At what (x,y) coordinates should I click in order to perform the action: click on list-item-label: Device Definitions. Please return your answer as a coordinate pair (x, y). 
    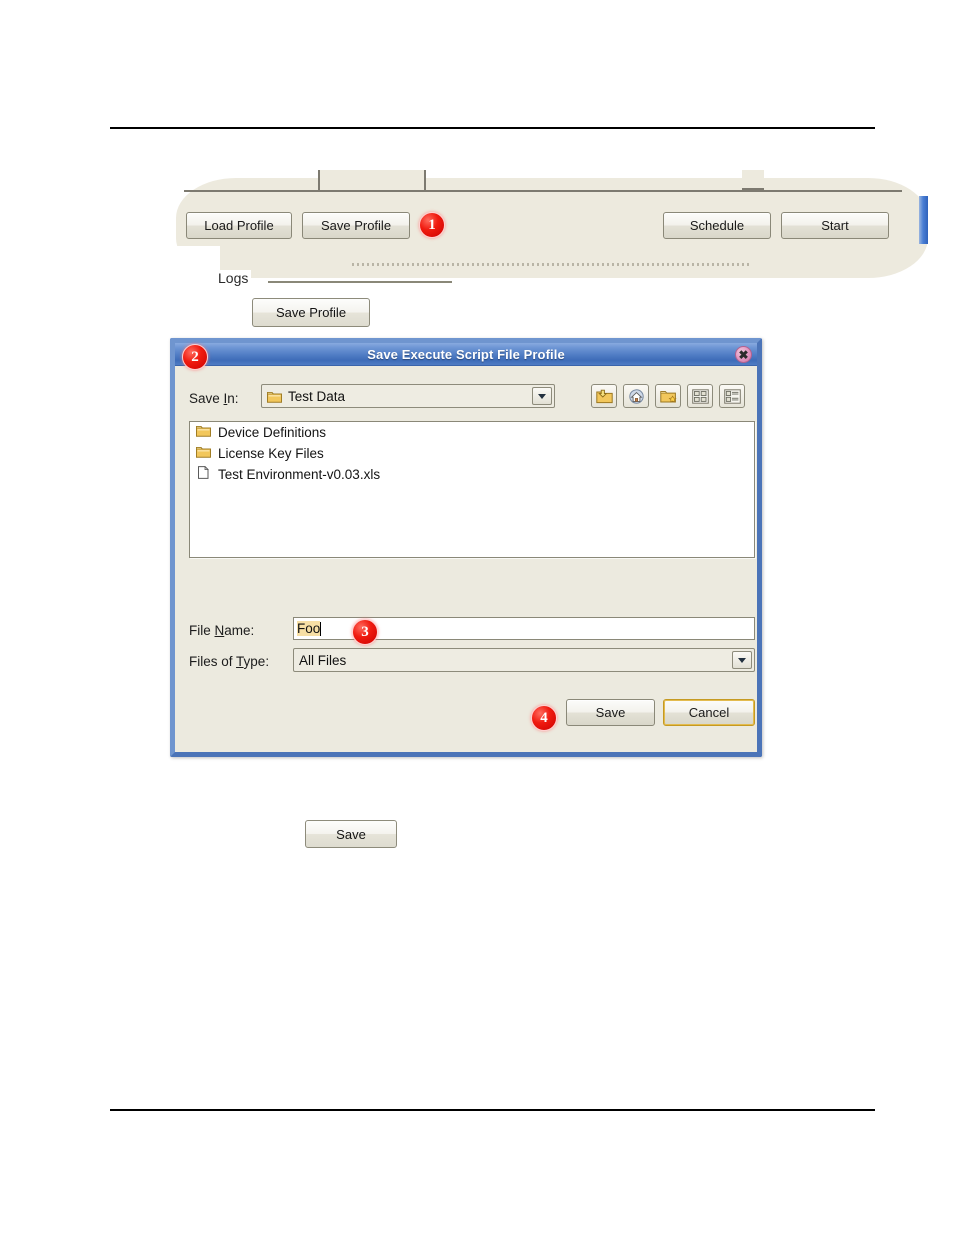
    Looking at the image, I should click on (272, 432).